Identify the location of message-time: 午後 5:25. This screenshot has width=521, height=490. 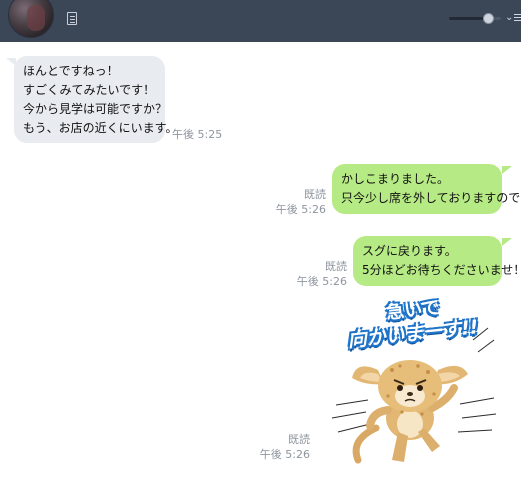
(197, 134).